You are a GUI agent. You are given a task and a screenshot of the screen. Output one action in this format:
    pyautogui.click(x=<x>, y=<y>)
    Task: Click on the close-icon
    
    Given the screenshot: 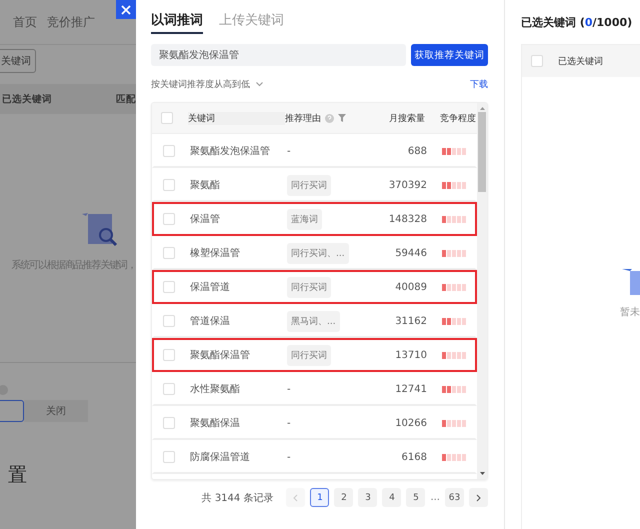 What is the action you would take?
    pyautogui.click(x=126, y=9)
    